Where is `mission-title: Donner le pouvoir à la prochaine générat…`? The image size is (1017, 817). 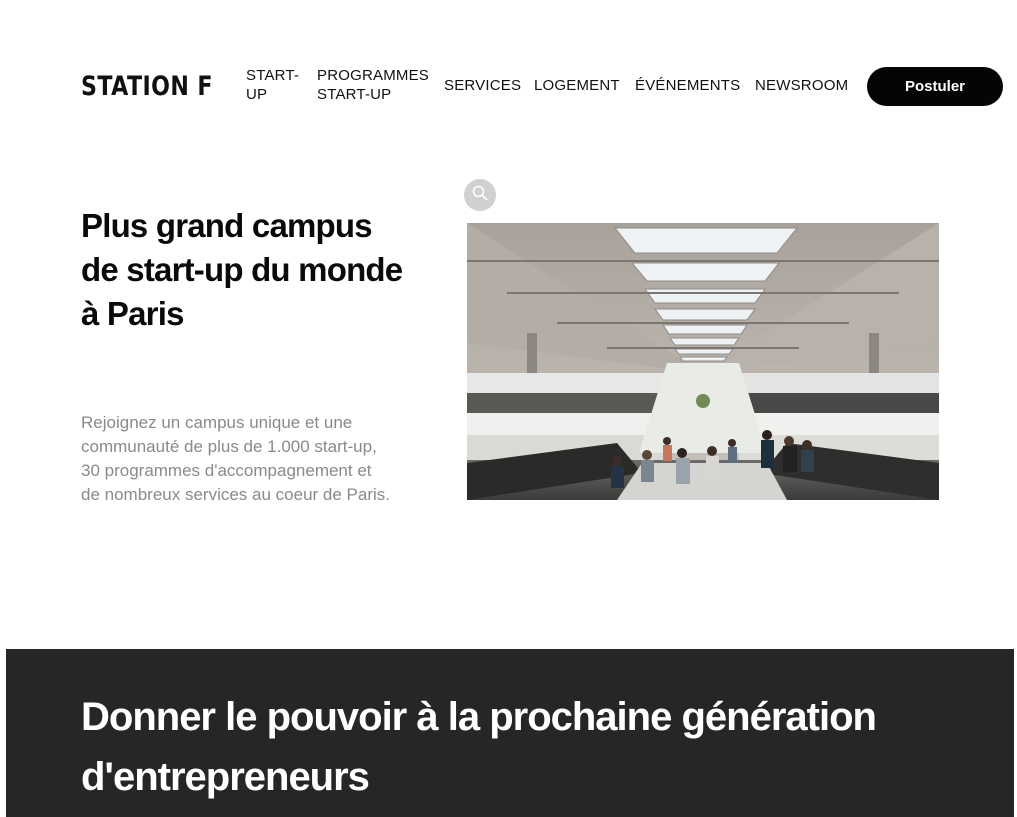
mission-title: Donner le pouvoir à la prochaine générat… is located at coordinates (479, 747).